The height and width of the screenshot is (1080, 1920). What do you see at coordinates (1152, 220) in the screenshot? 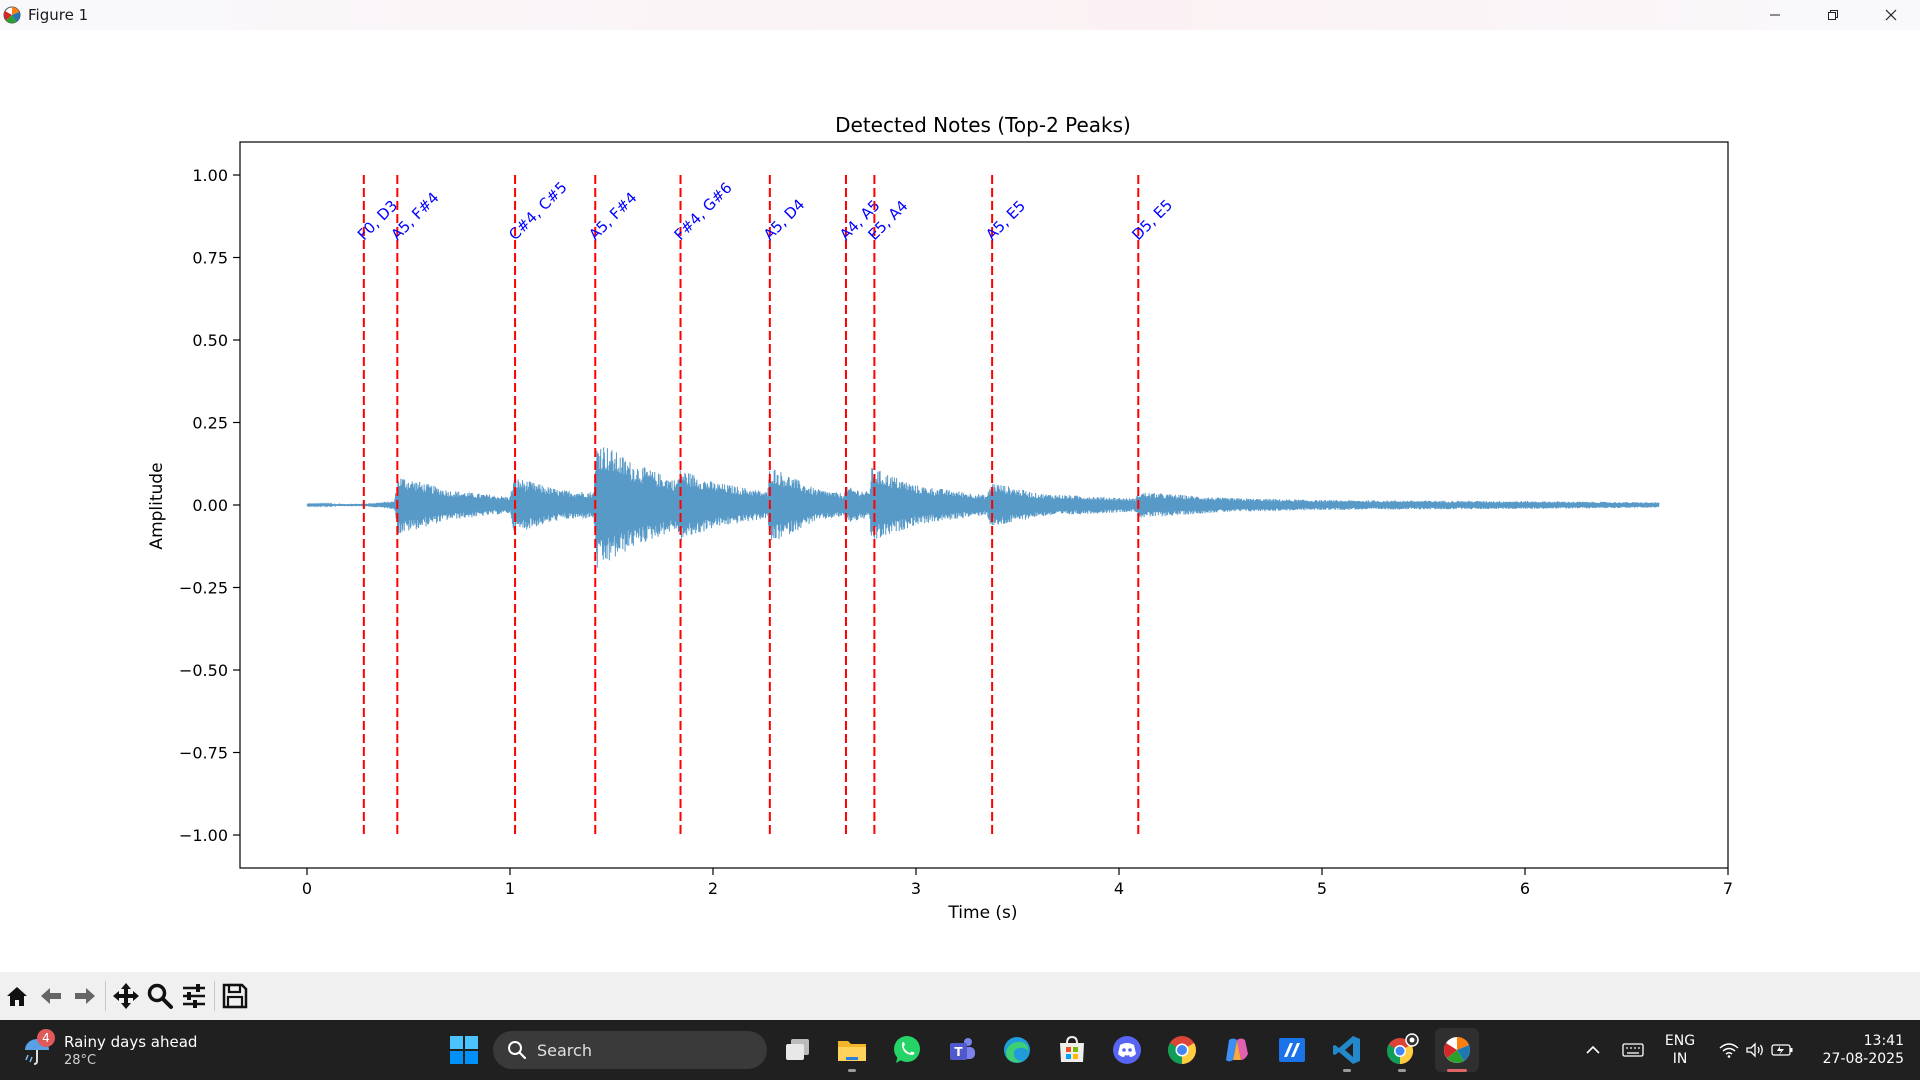
I see `onset-label: D5, E5` at bounding box center [1152, 220].